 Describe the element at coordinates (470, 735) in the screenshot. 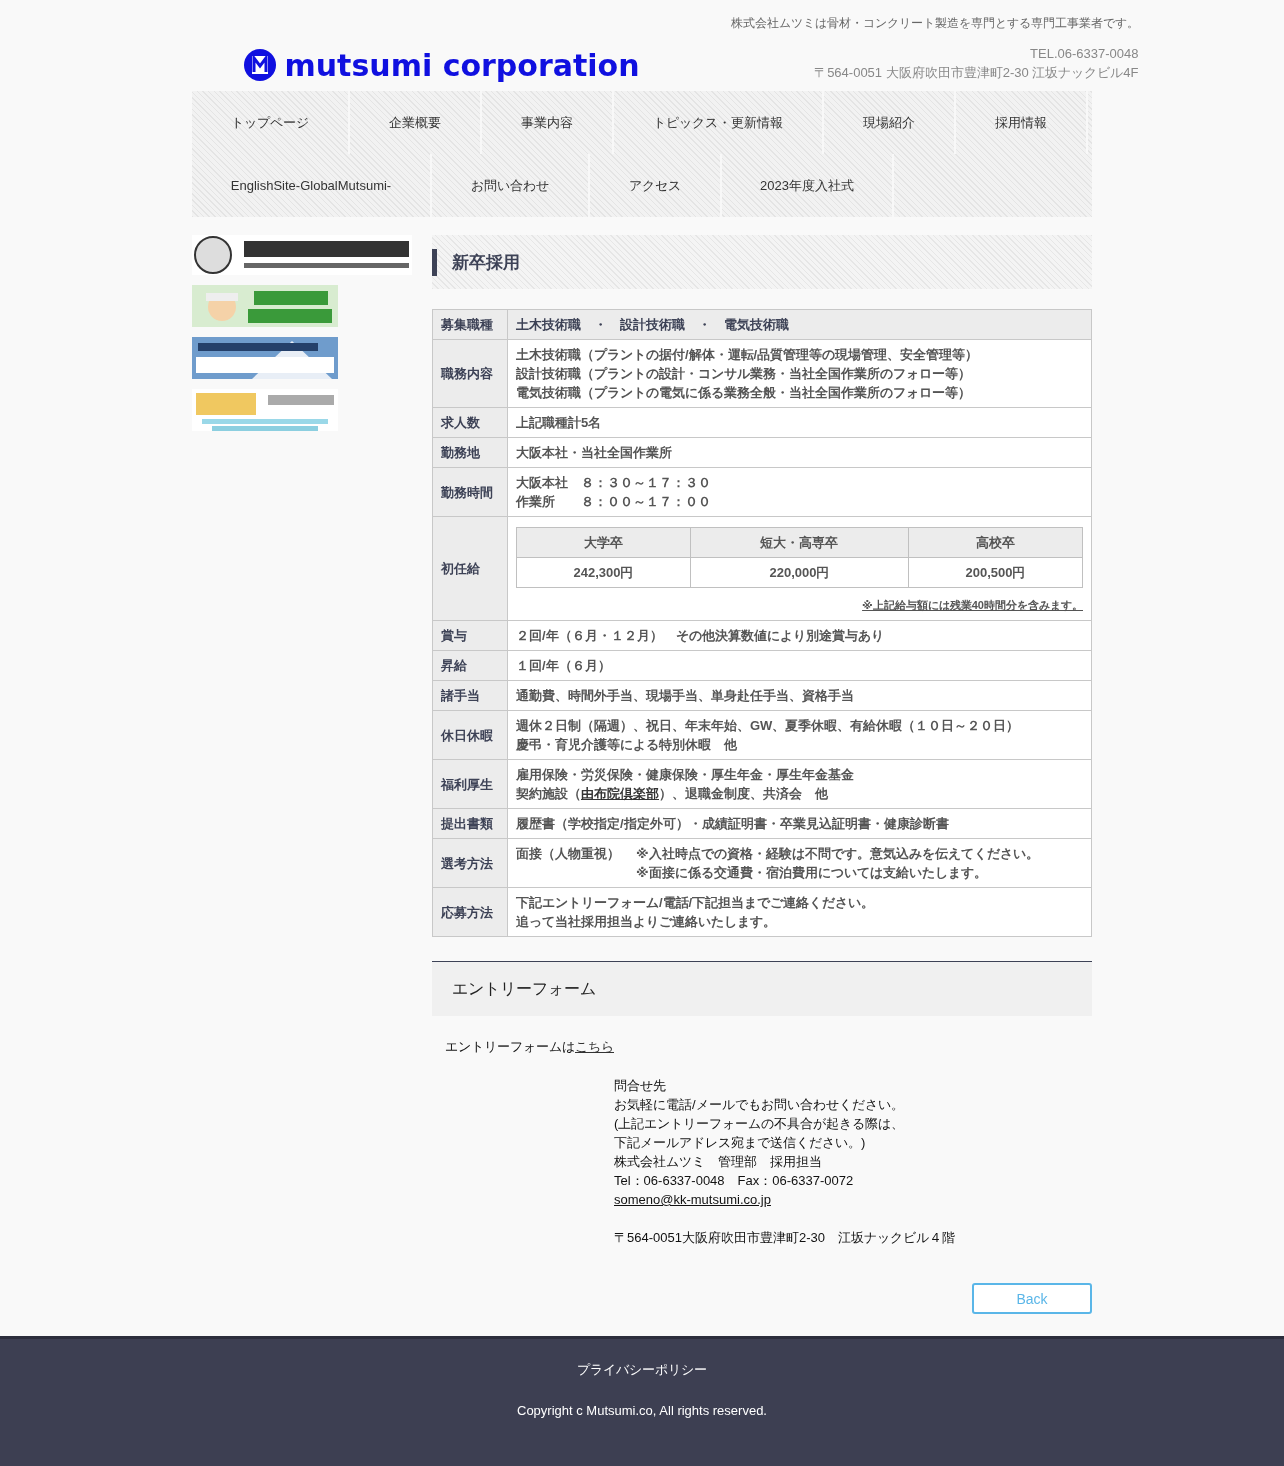

I see `row-label: 休日休暇` at that location.